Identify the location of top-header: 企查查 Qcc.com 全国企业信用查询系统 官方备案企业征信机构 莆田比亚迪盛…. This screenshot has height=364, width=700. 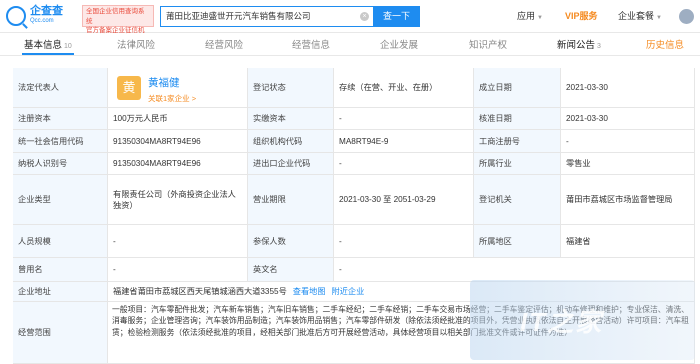
(350, 22).